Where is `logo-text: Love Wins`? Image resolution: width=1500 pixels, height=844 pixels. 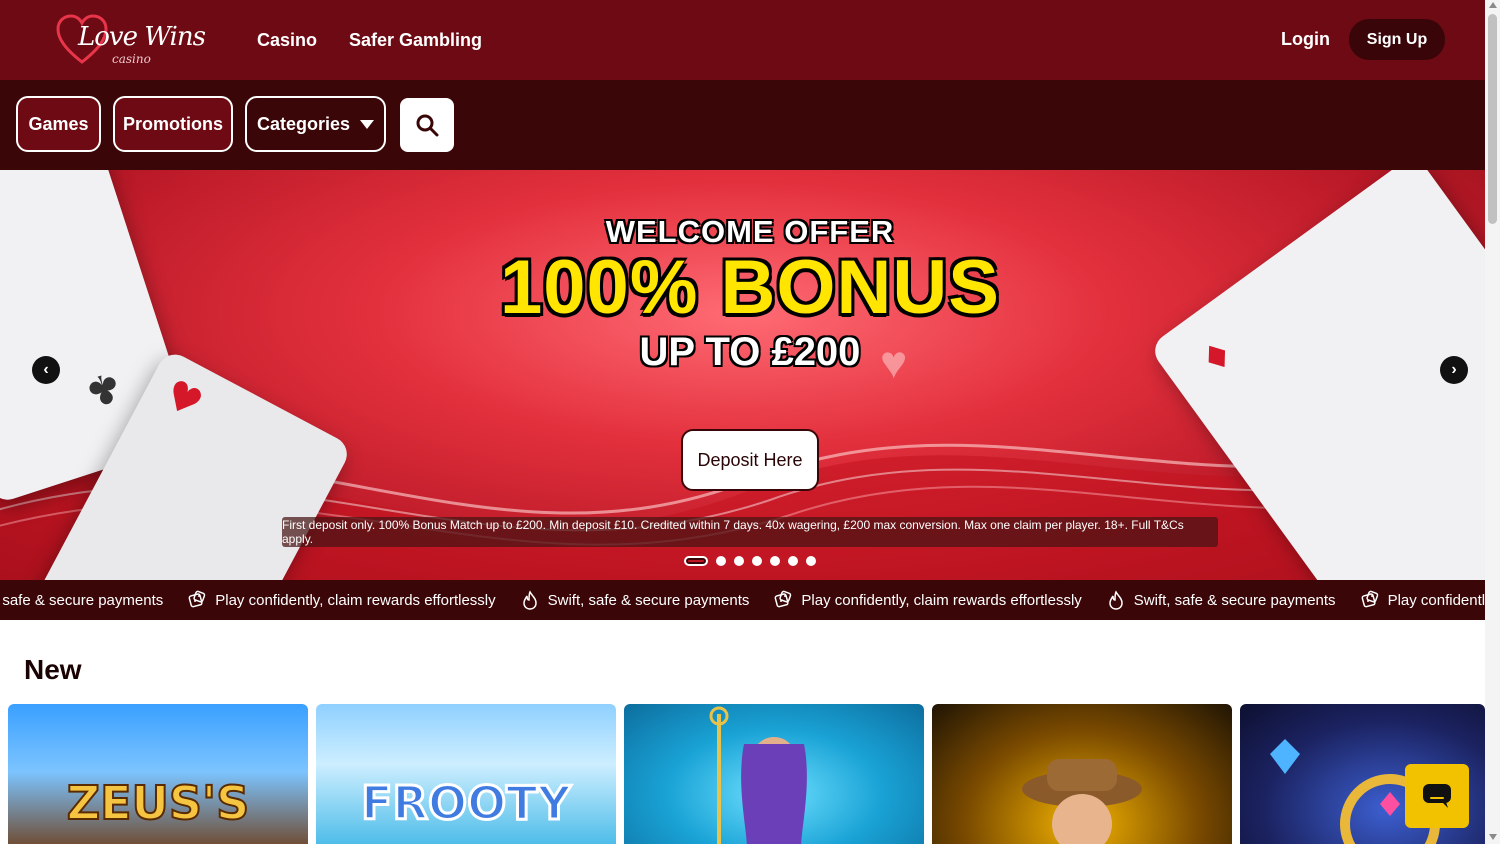
logo-text: Love Wins is located at coordinates (142, 37).